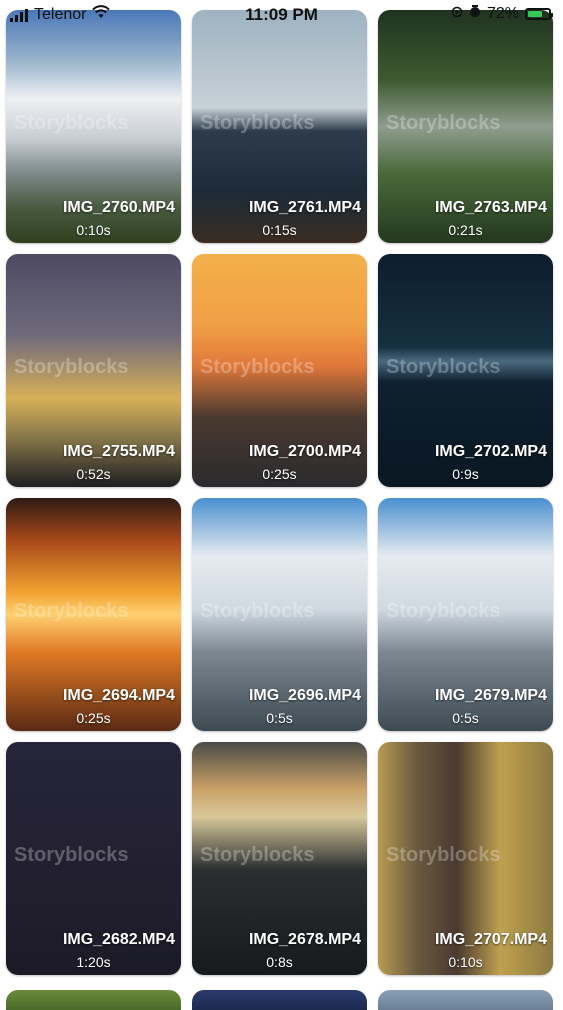 This screenshot has height=1010, width=563. I want to click on video-duration: 0:15s, so click(279, 230).